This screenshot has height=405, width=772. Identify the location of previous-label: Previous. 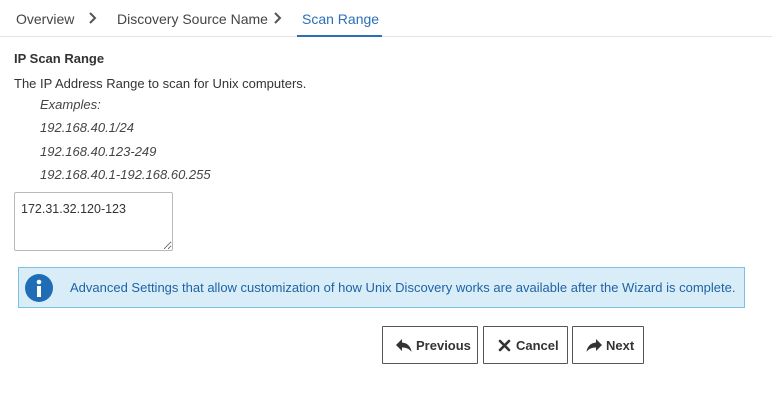
(443, 345).